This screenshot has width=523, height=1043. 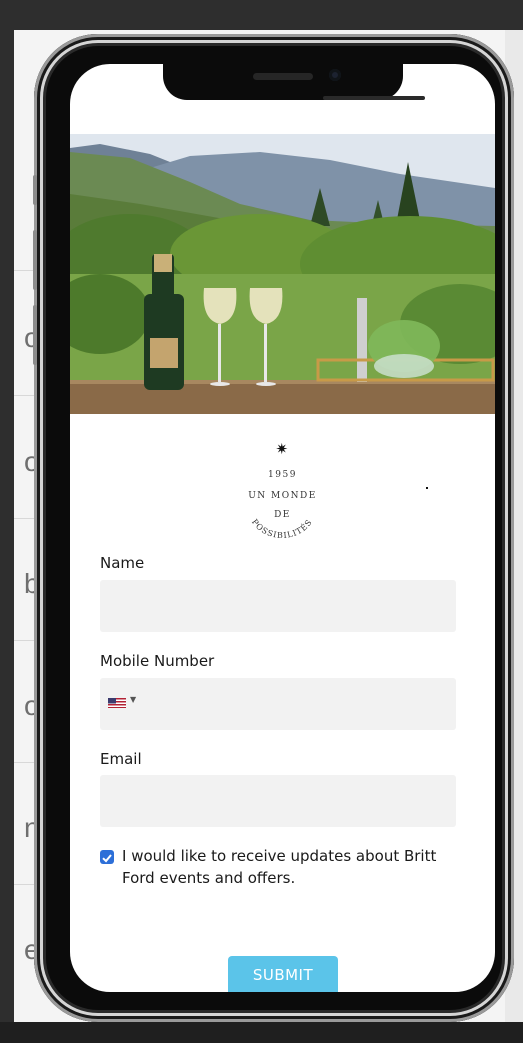 I want to click on background-footer, so click(x=261, y=1032).